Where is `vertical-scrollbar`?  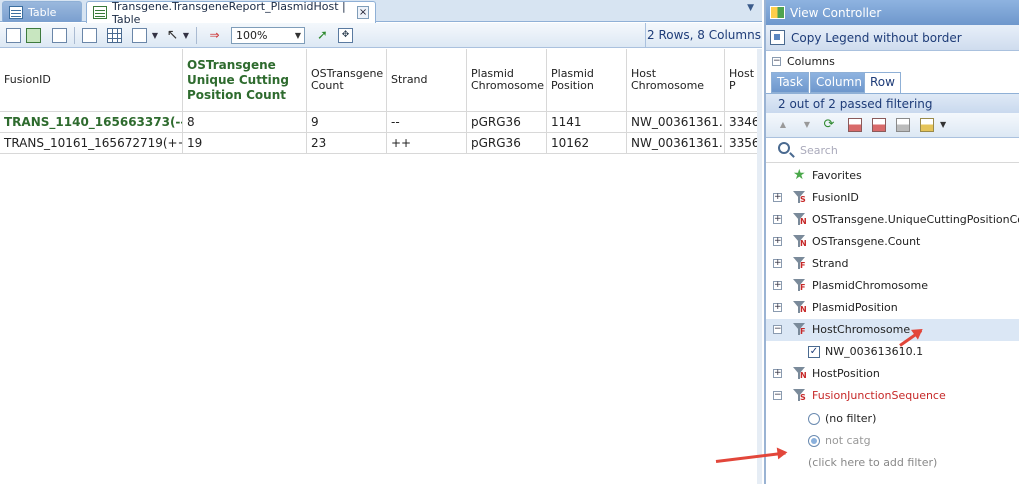
vertical-scrollbar is located at coordinates (759, 266).